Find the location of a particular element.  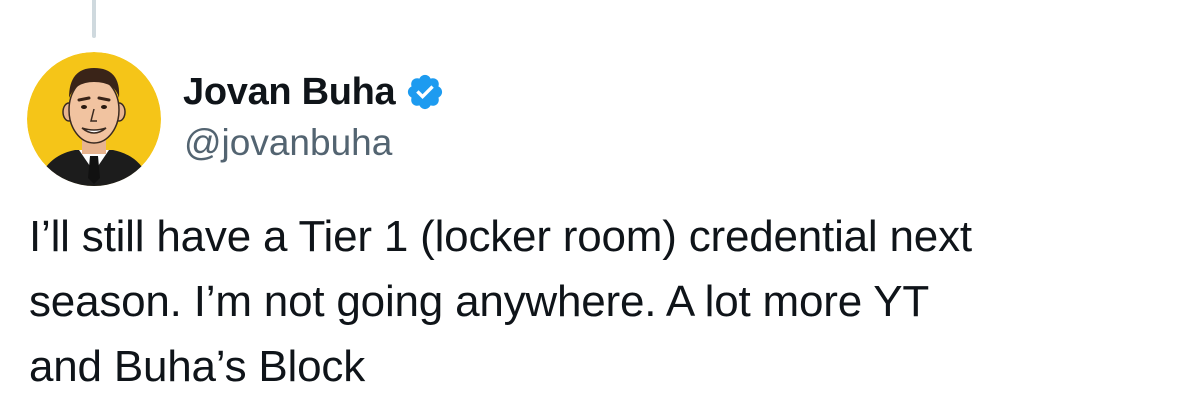

avatar is located at coordinates (94, 119).